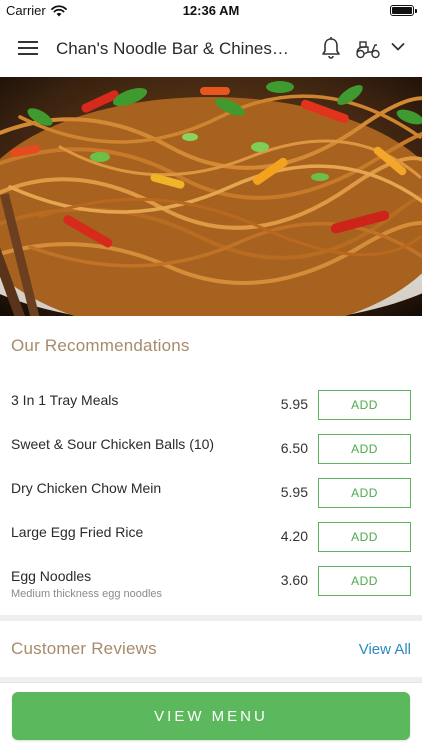 This screenshot has height=750, width=422. Describe the element at coordinates (65, 400) in the screenshot. I see `item-name: 3 In 1 Tray Meals` at that location.